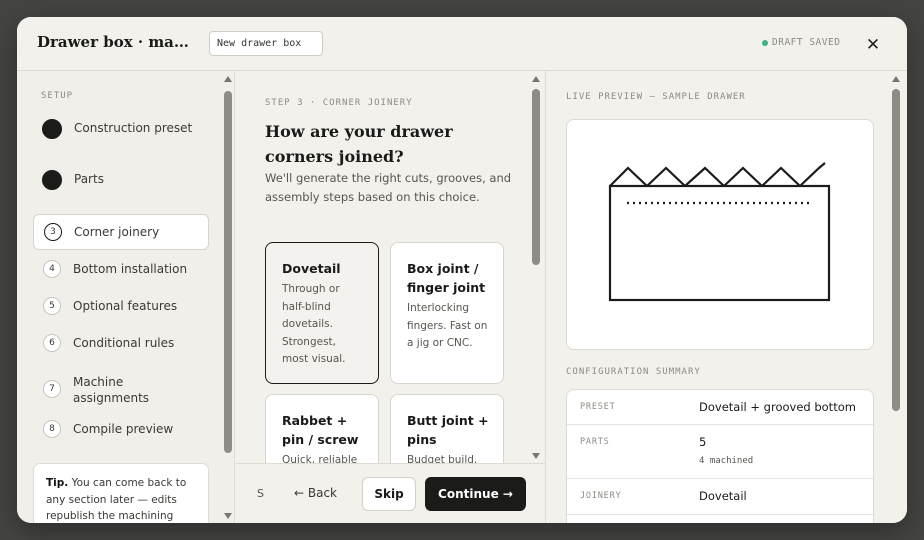 This screenshot has height=540, width=924. What do you see at coordinates (765, 42) in the screenshot?
I see `status-dot-icon` at bounding box center [765, 42].